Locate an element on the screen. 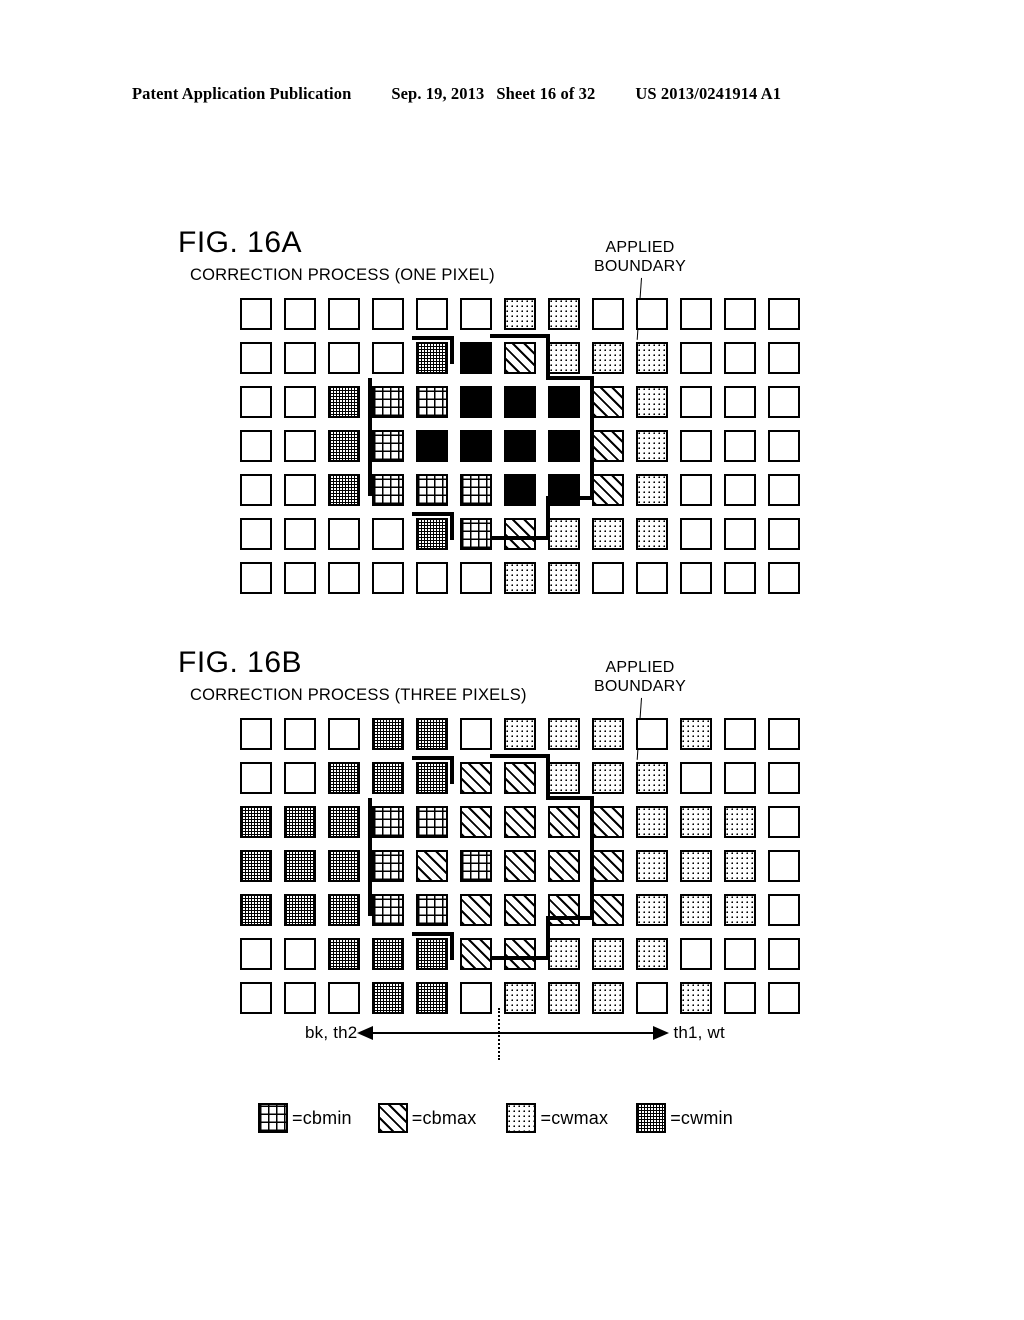 The width and height of the screenshot is (1024, 1320). figure-16b-boundary-top-v1 is located at coordinates (548, 777).